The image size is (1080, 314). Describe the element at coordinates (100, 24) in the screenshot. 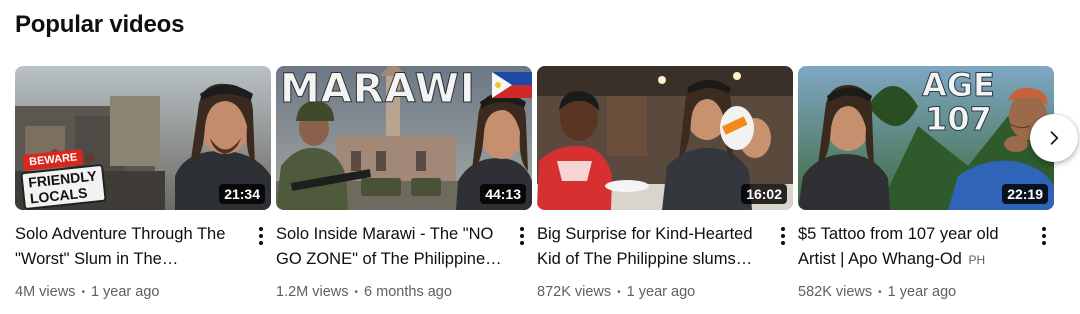

I see `section-title: Popular videos` at that location.